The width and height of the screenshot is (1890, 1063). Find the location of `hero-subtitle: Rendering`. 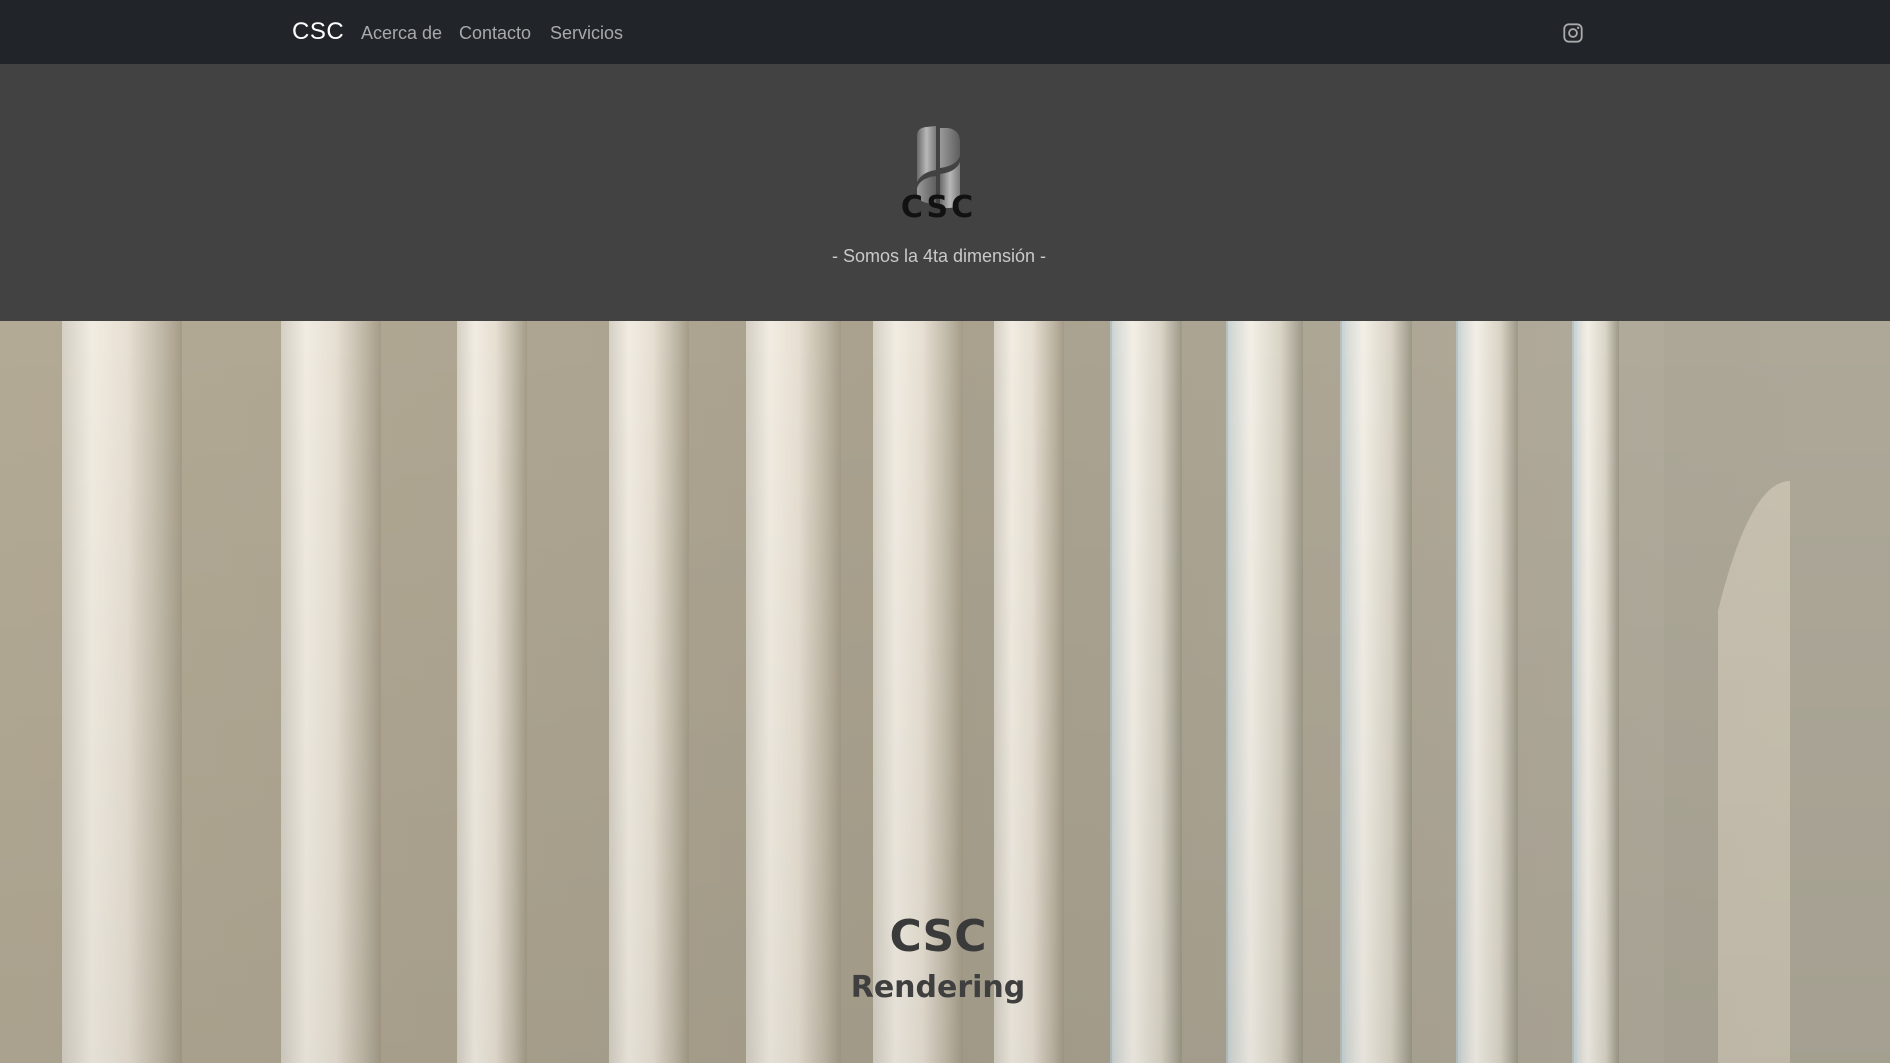

hero-subtitle: Rendering is located at coordinates (938, 987).